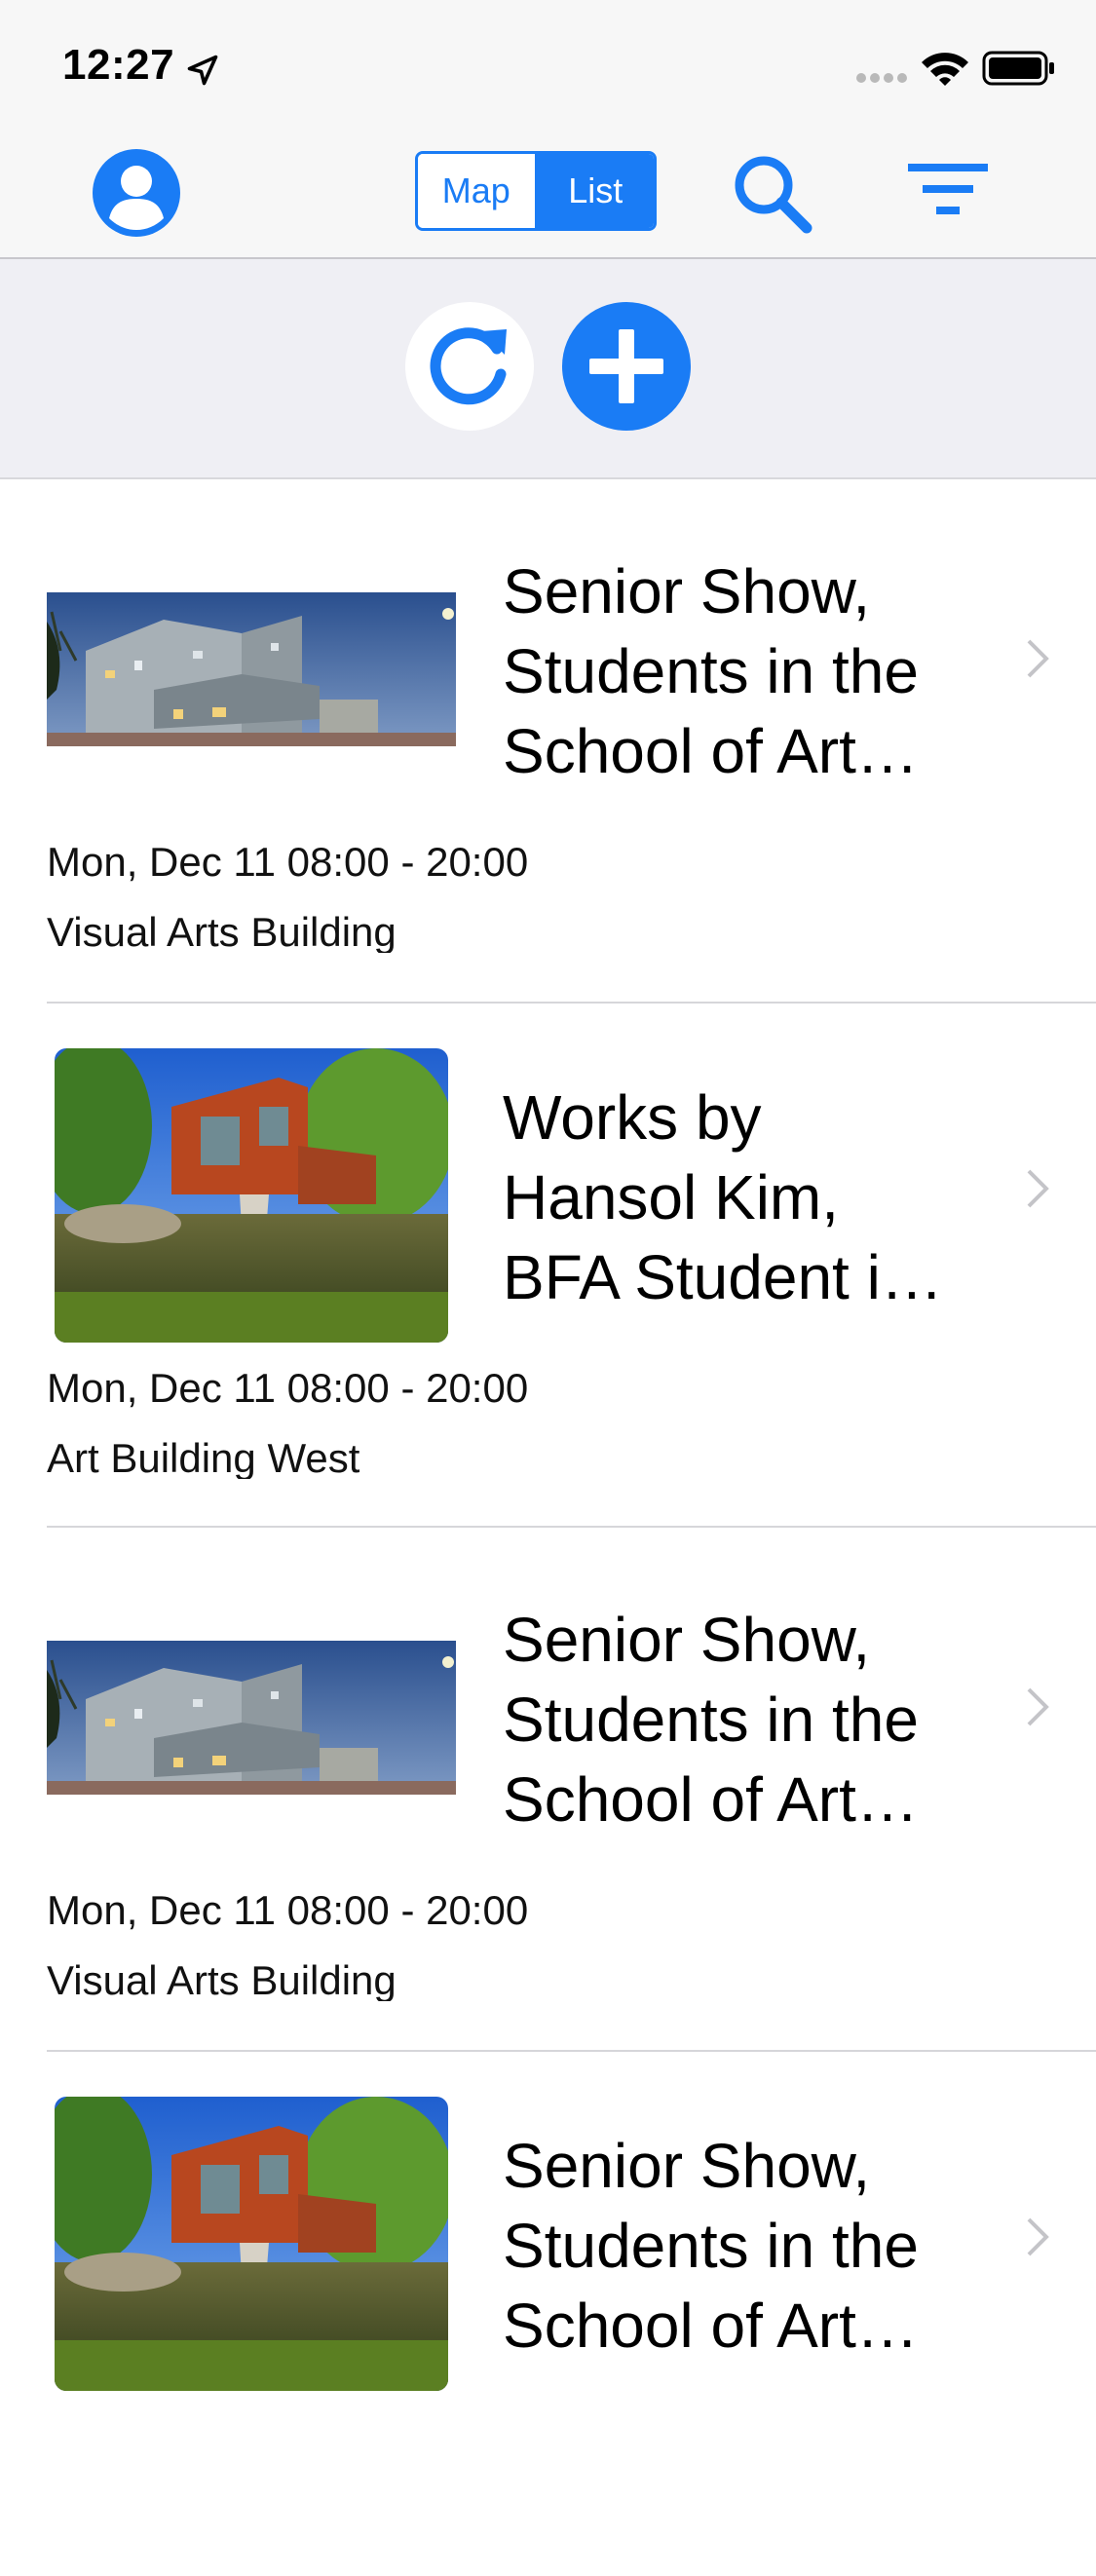 Image resolution: width=1096 pixels, height=2576 pixels. I want to click on profile-icon, so click(136, 193).